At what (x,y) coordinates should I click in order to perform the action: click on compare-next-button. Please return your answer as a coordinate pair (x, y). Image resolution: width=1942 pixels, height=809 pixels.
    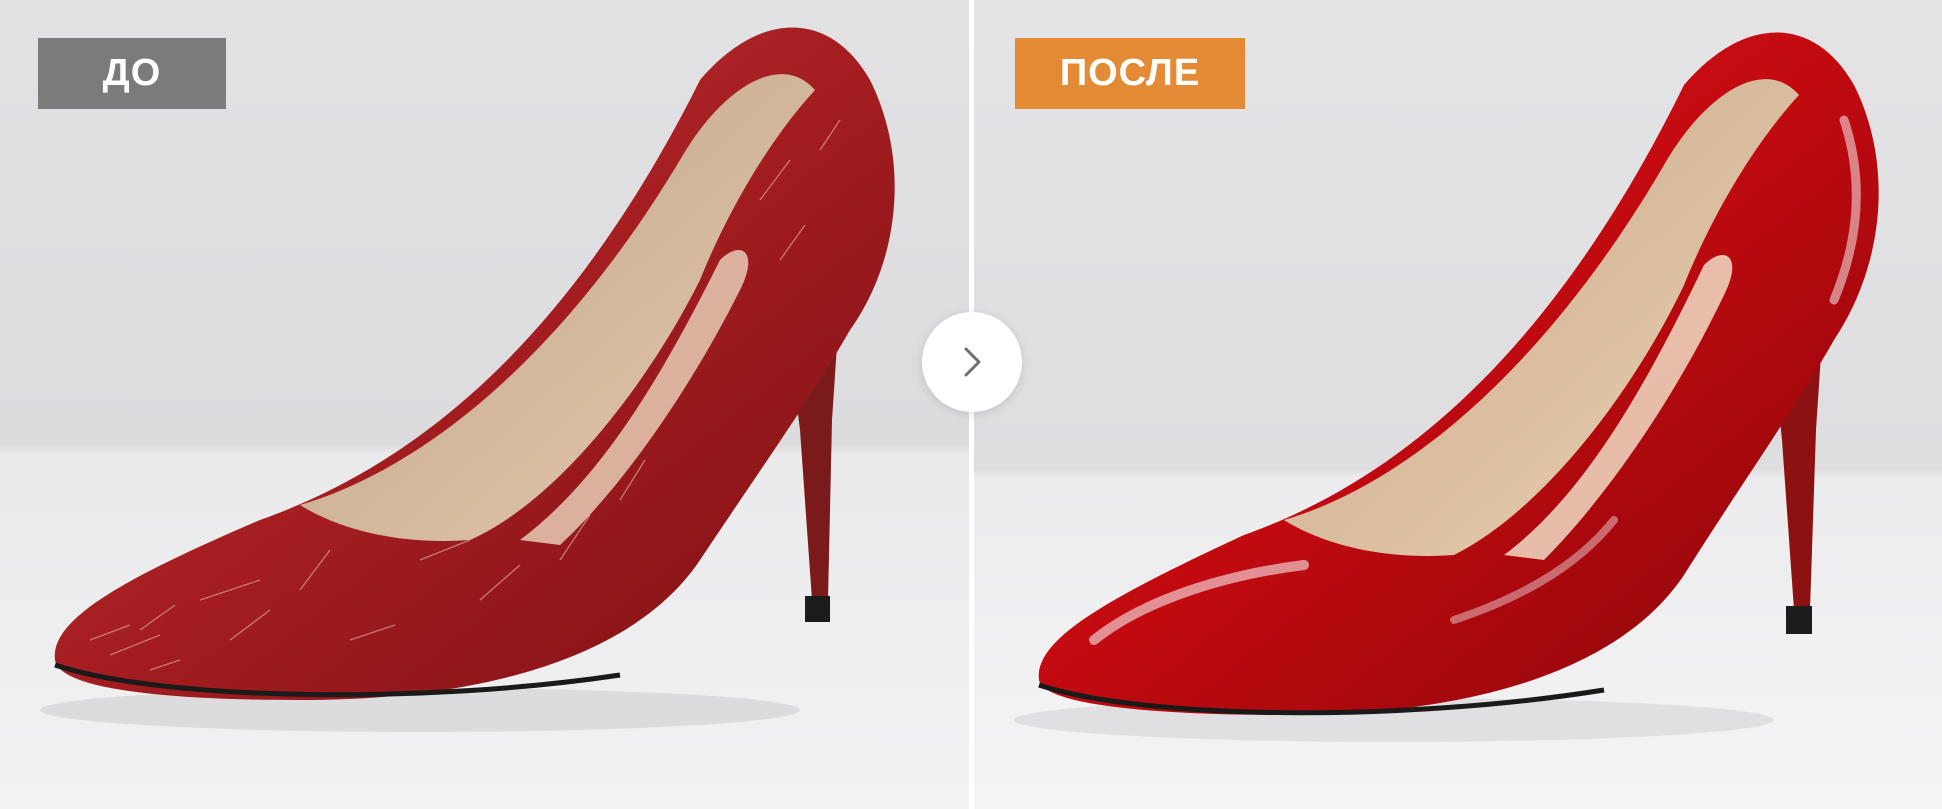
    Looking at the image, I should click on (972, 362).